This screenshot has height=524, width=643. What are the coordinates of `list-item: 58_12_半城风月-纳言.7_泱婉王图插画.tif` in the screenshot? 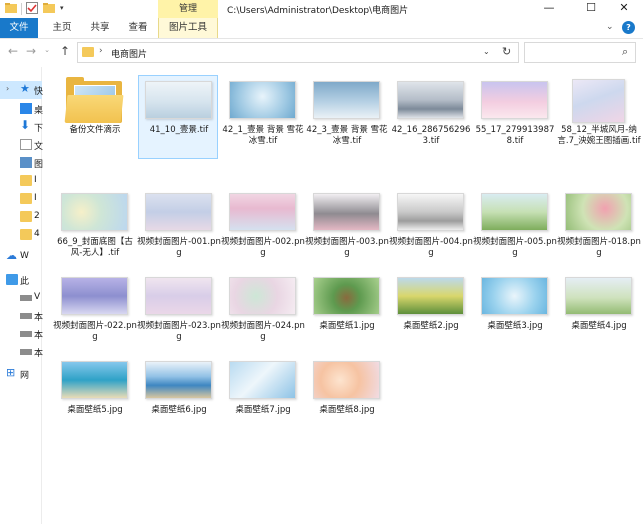 It's located at (599, 117).